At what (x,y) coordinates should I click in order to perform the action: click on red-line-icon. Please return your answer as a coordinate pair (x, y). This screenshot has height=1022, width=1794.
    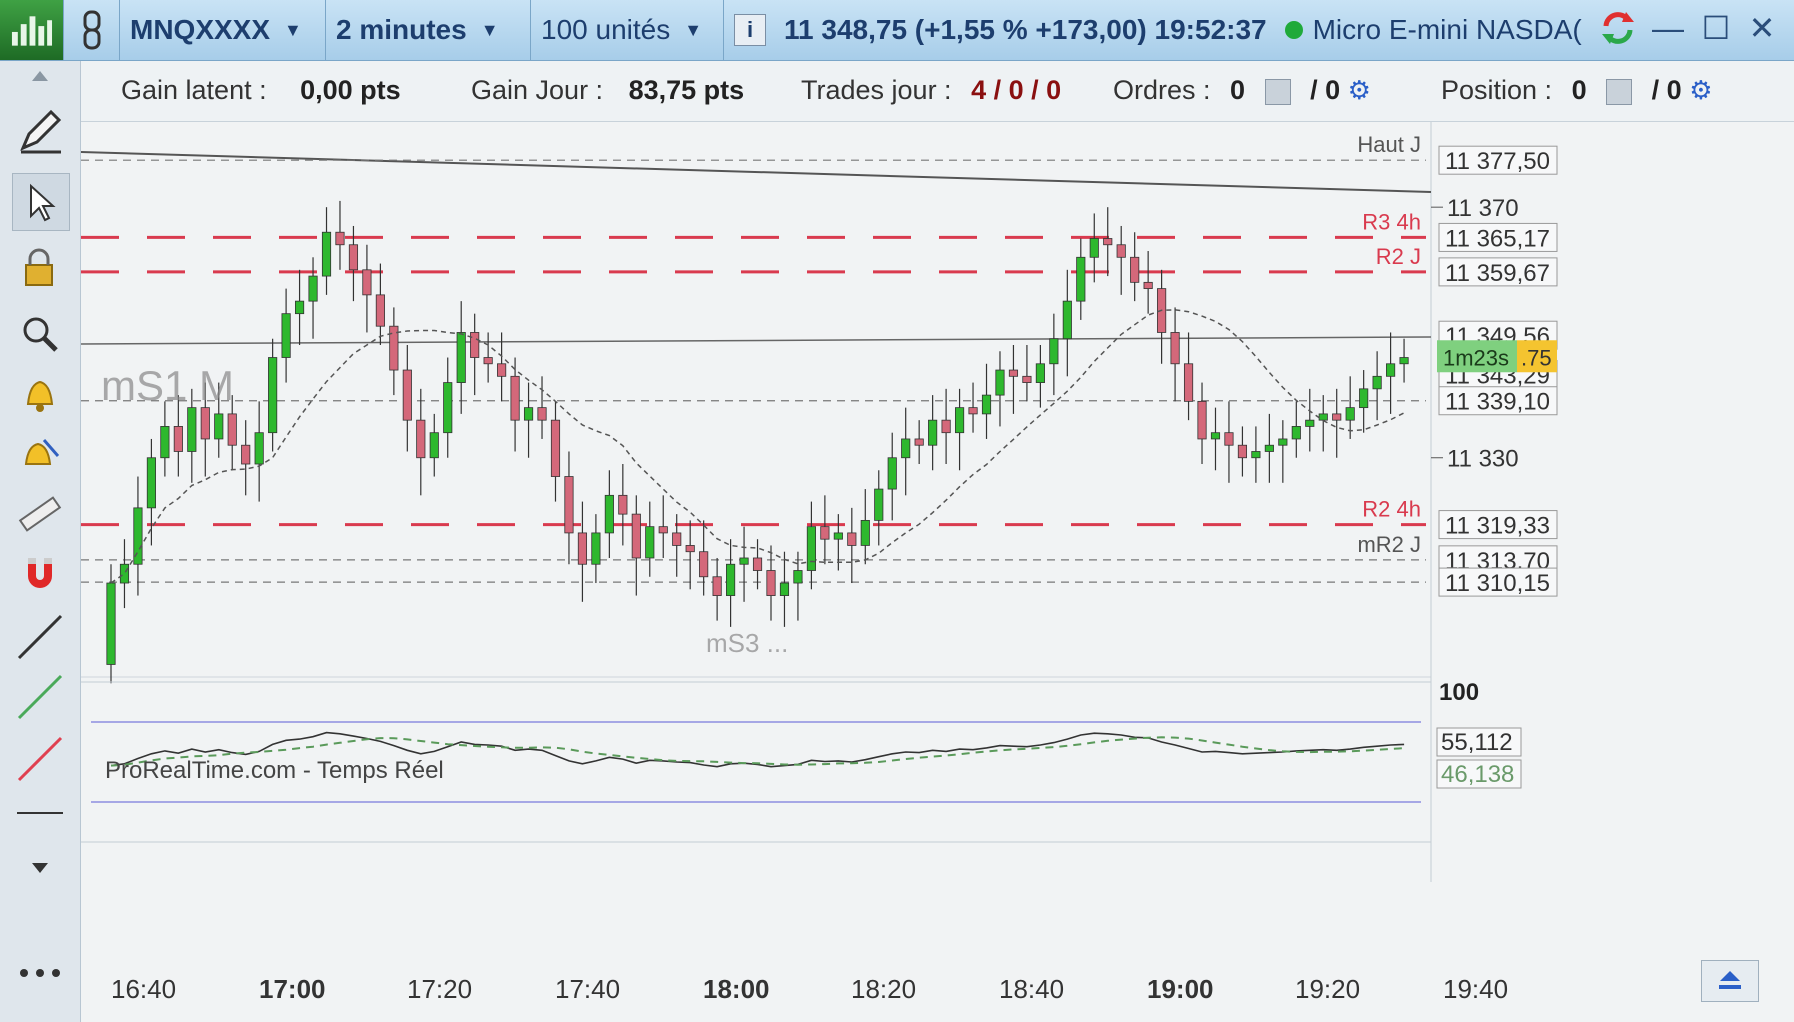
    Looking at the image, I should click on (40, 759).